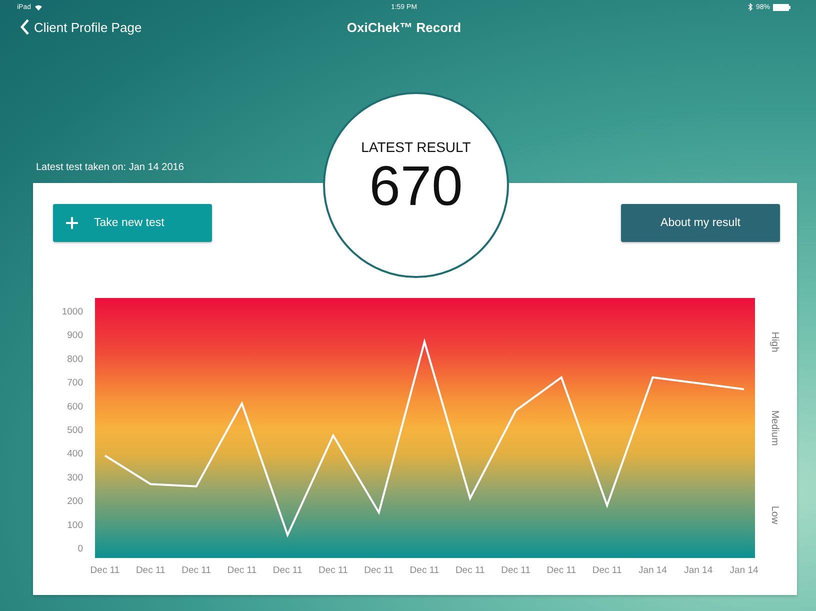 The image size is (816, 611). Describe the element at coordinates (75, 336) in the screenshot. I see `y-tick-label: 900` at that location.